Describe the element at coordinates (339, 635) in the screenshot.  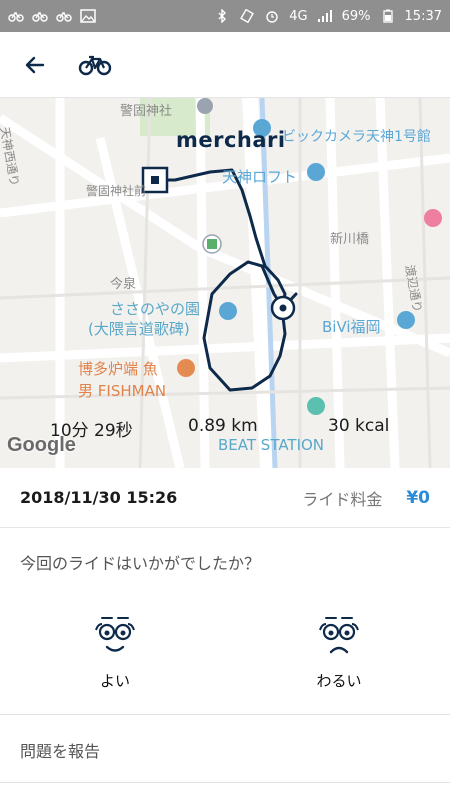
I see `sad-face-icon` at that location.